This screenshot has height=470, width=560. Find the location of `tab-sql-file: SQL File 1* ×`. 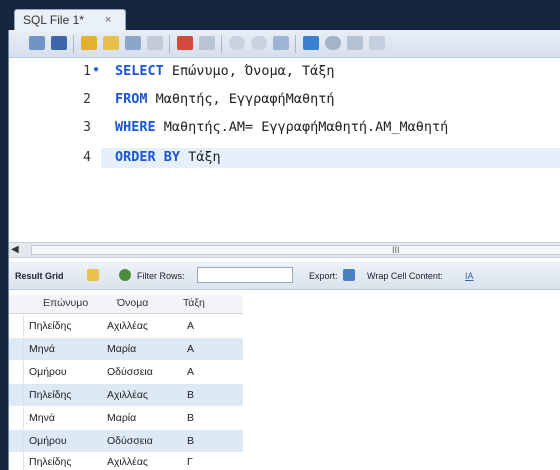

tab-sql-file: SQL File 1* × is located at coordinates (70, 19).